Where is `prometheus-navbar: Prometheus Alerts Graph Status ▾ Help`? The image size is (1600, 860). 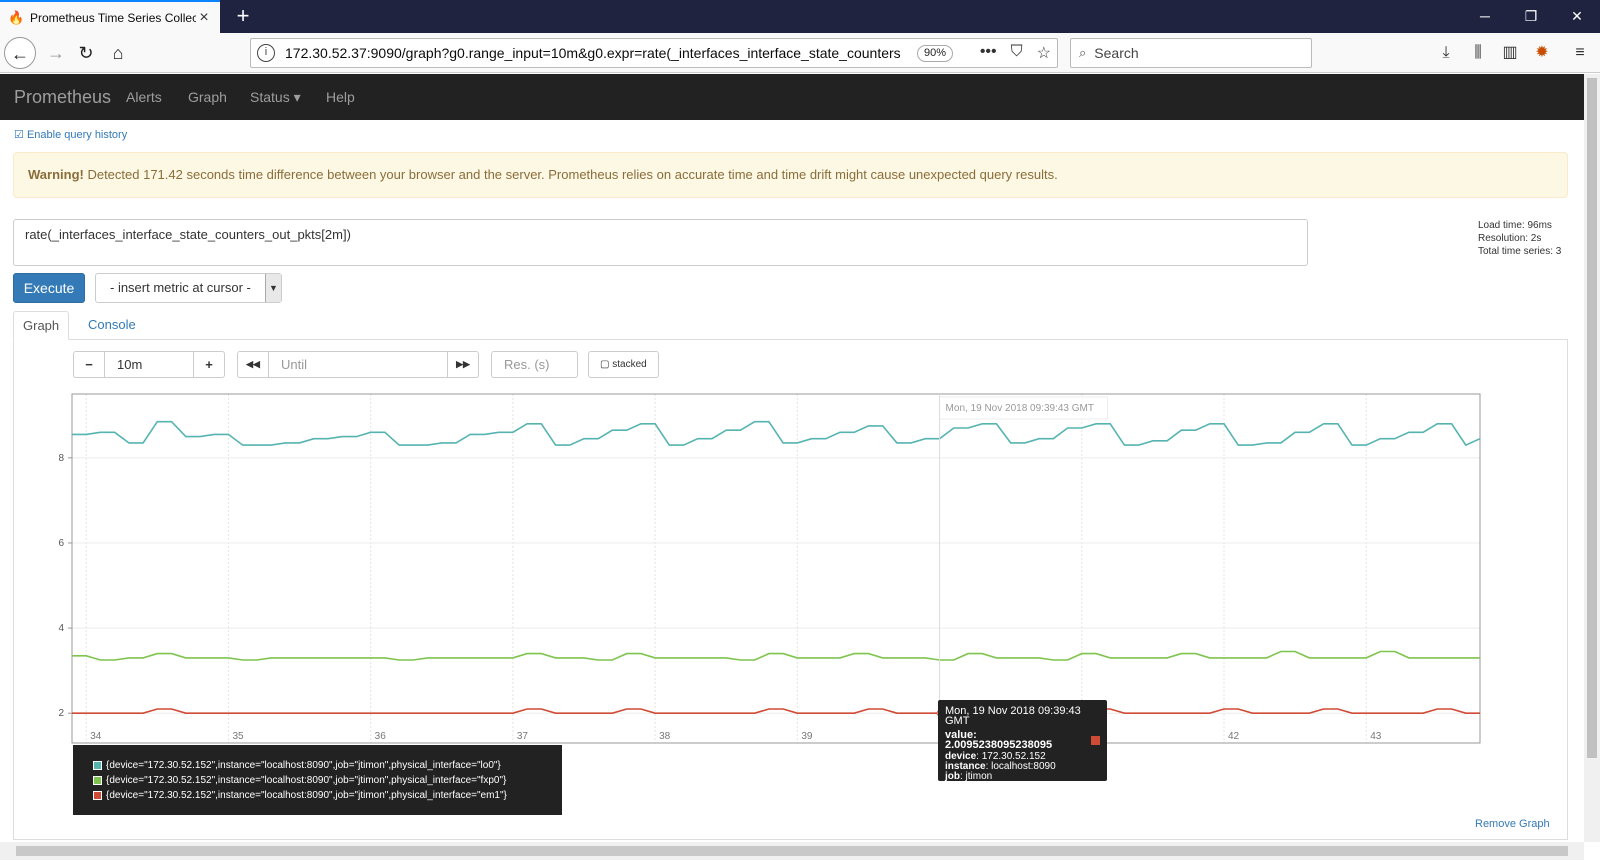
prometheus-navbar: Prometheus Alerts Graph Status ▾ Help is located at coordinates (792, 97).